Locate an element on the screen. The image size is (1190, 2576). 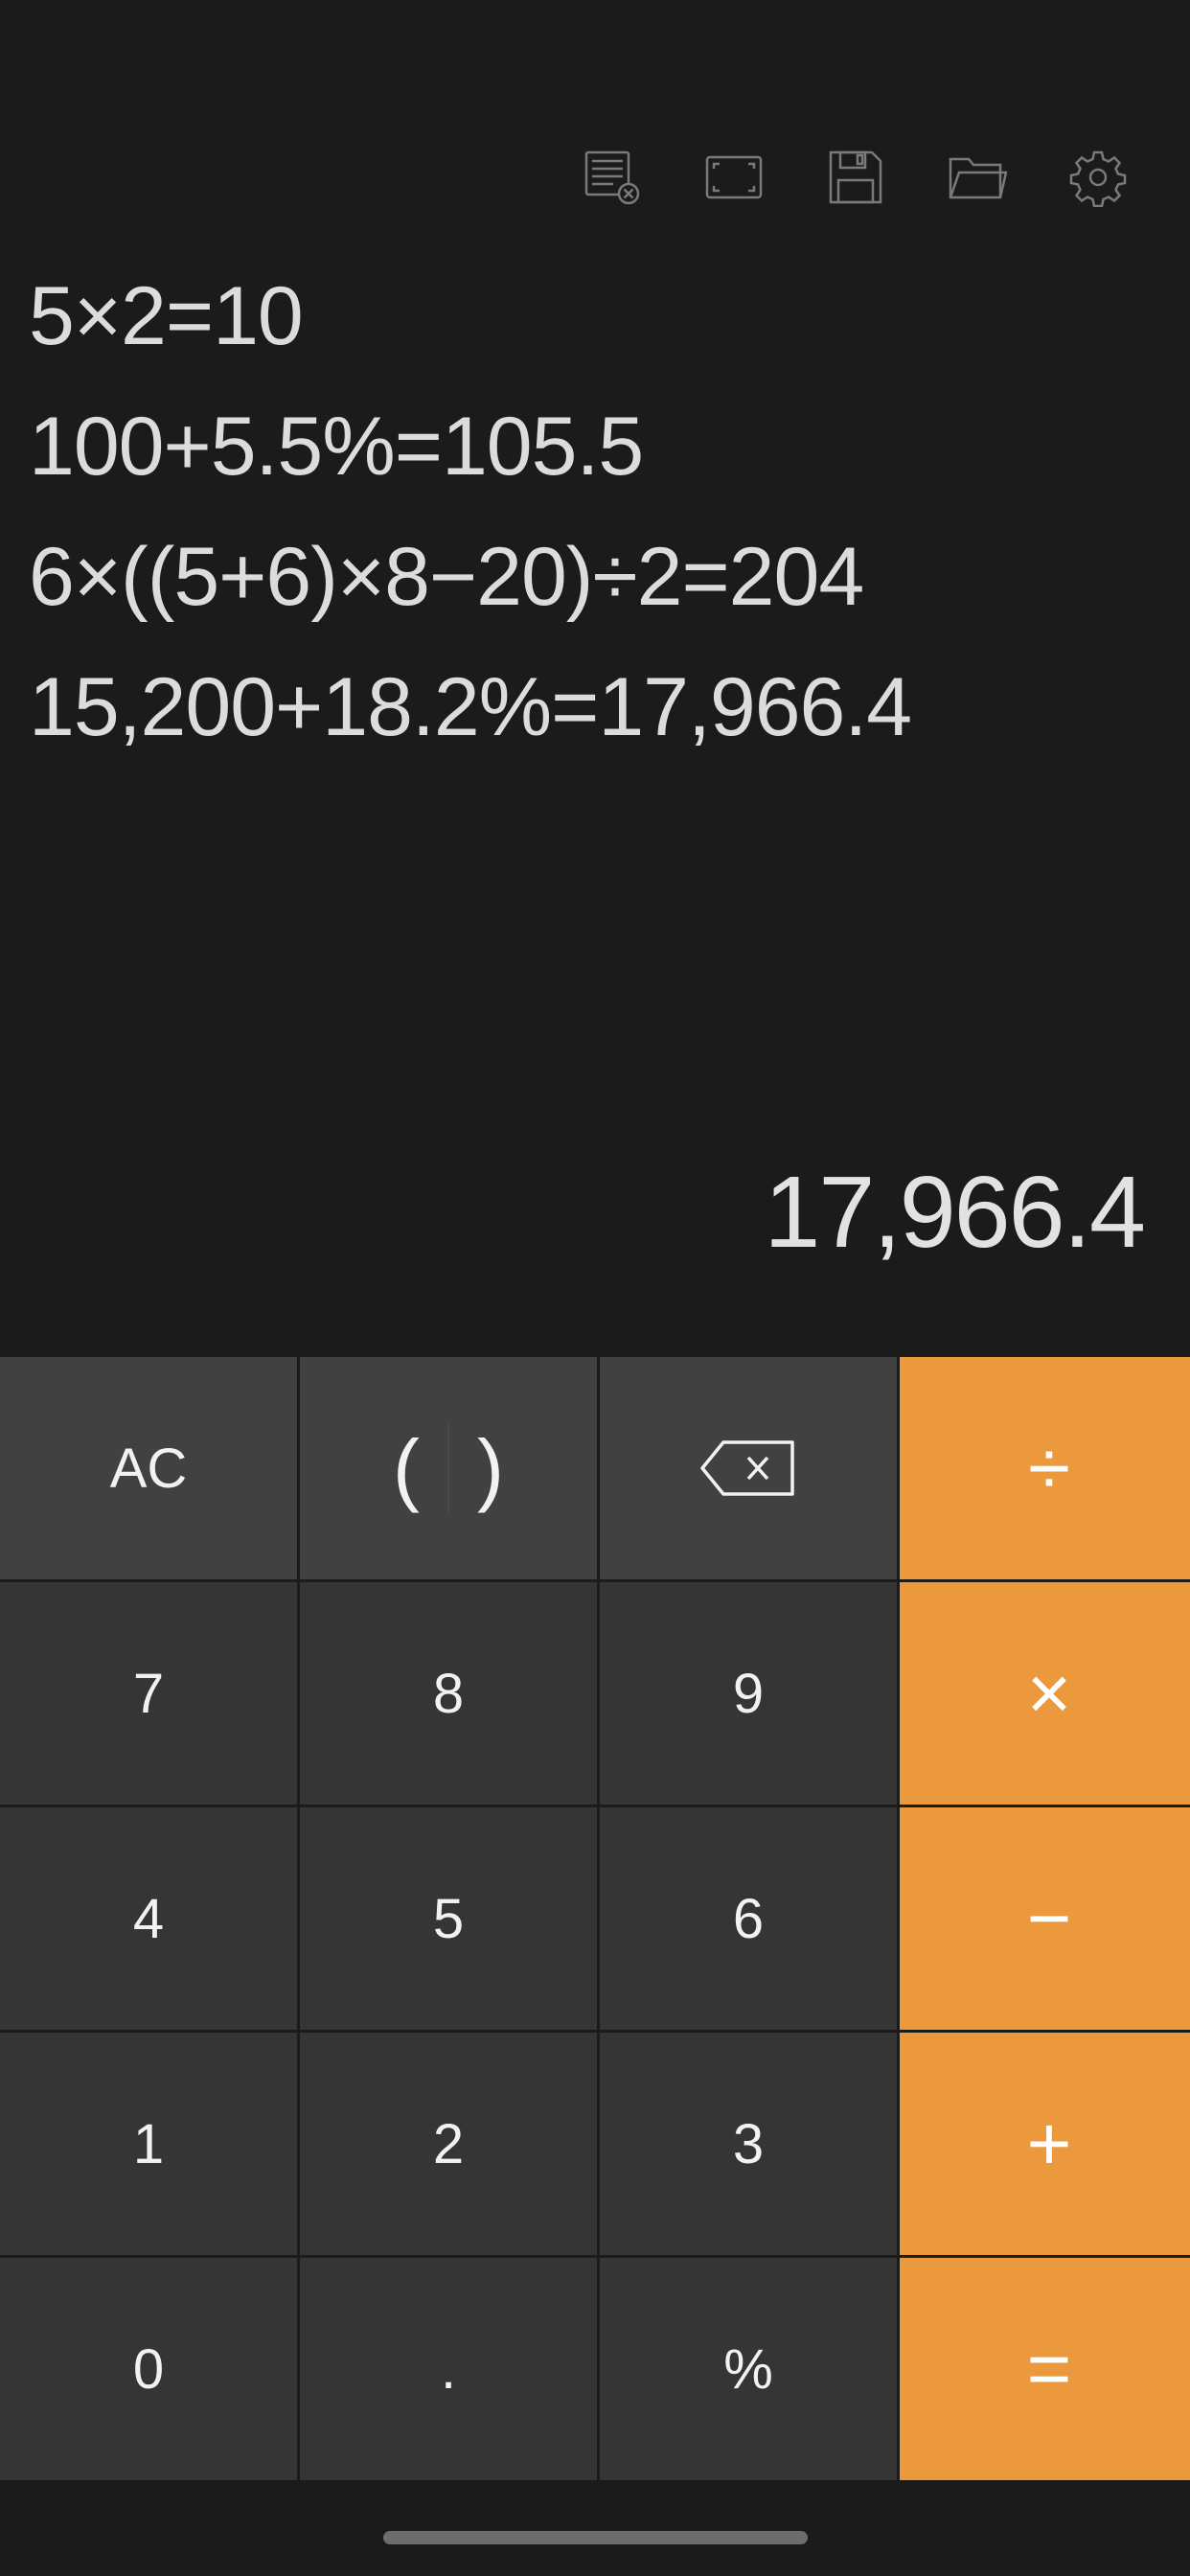
history-entry: 5×2=10 is located at coordinates (599, 316).